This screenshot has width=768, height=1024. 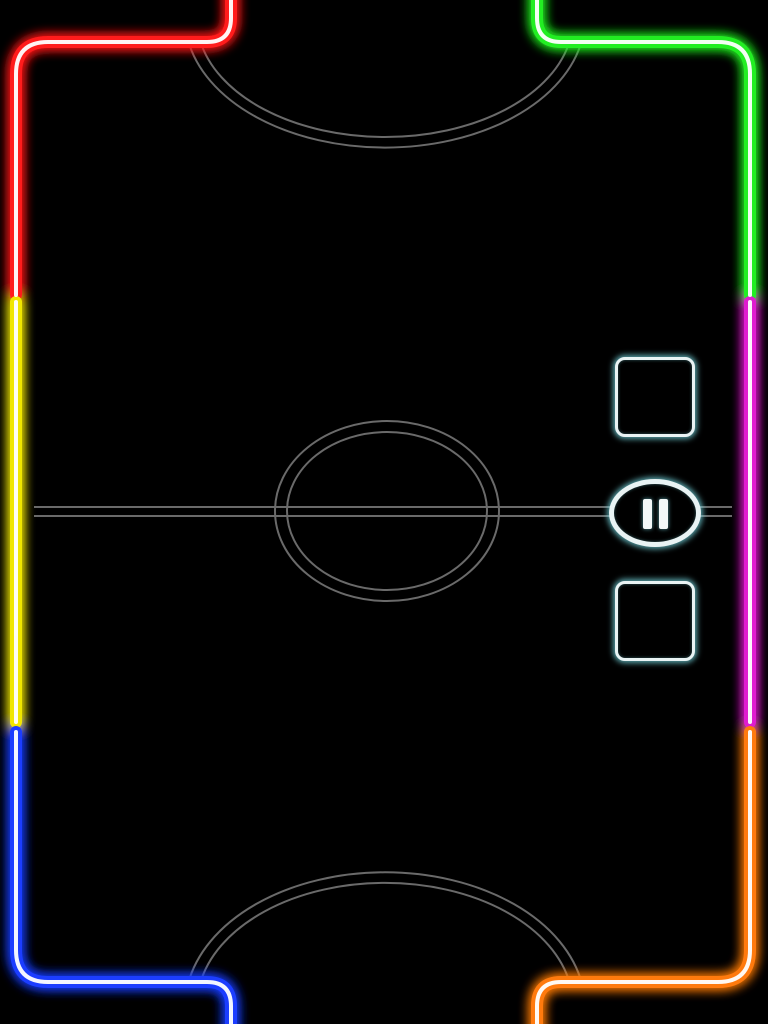 What do you see at coordinates (663, 514) in the screenshot?
I see `pause-icon-bar` at bounding box center [663, 514].